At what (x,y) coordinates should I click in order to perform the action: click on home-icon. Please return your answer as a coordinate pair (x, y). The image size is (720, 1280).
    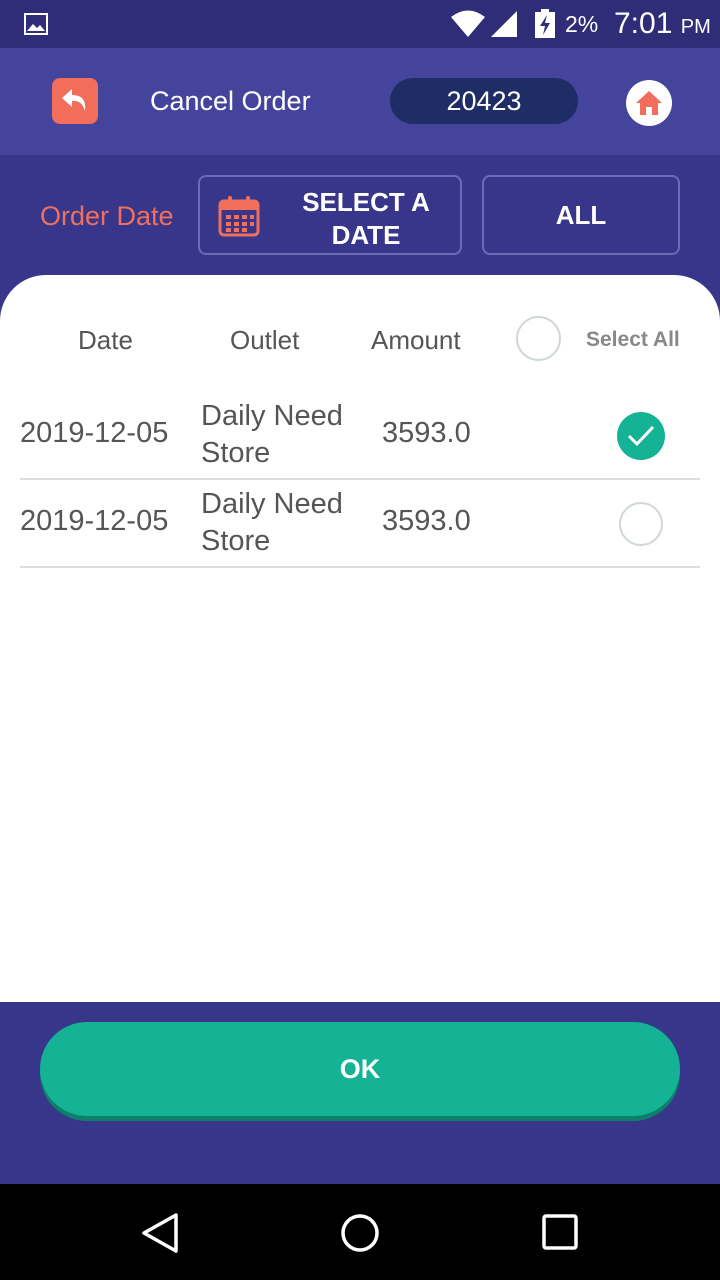
    Looking at the image, I should click on (649, 103).